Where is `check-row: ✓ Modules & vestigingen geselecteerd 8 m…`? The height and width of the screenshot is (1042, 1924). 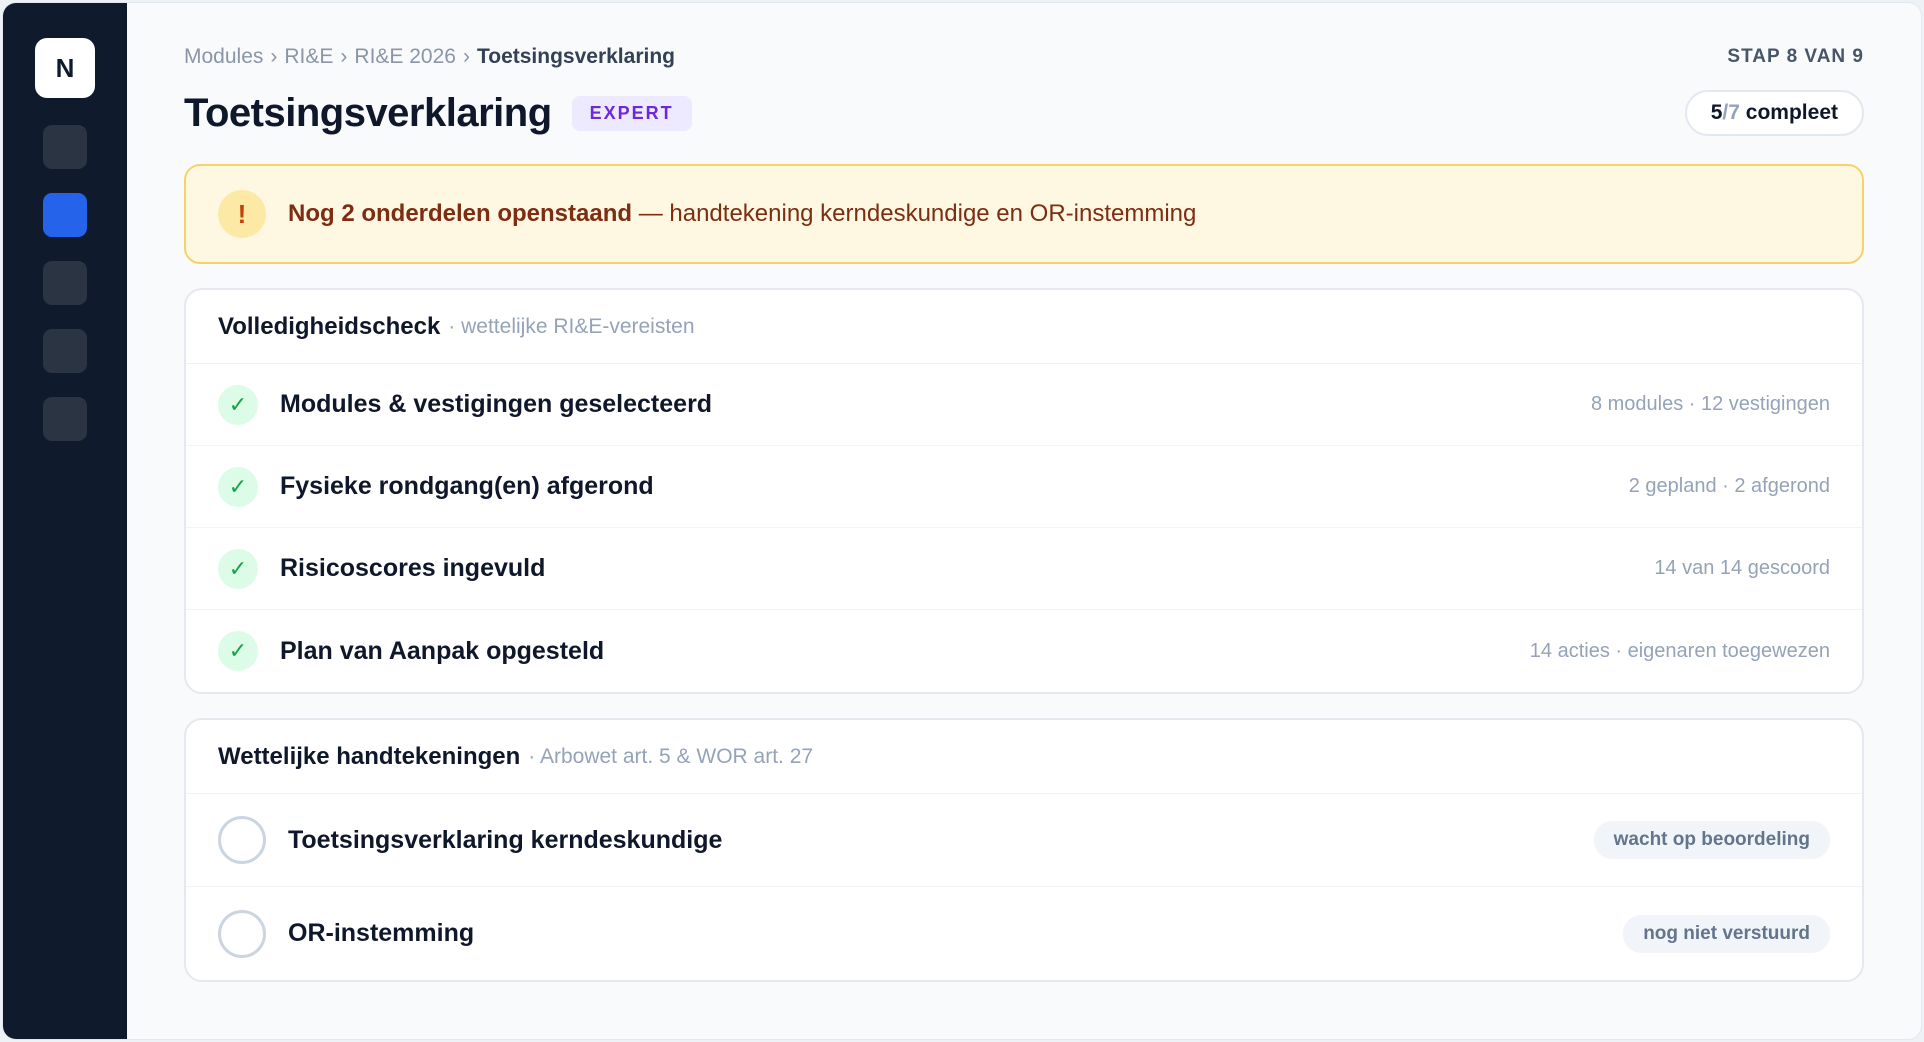
check-row: ✓ Modules & vestigingen geselecteerd 8 m… is located at coordinates (1024, 405).